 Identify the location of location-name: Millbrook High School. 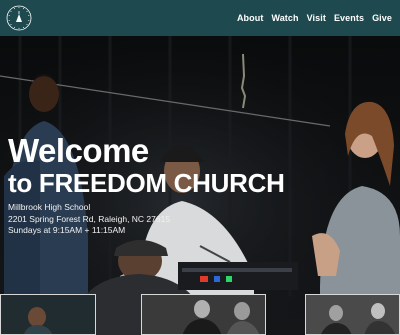
(49, 207).